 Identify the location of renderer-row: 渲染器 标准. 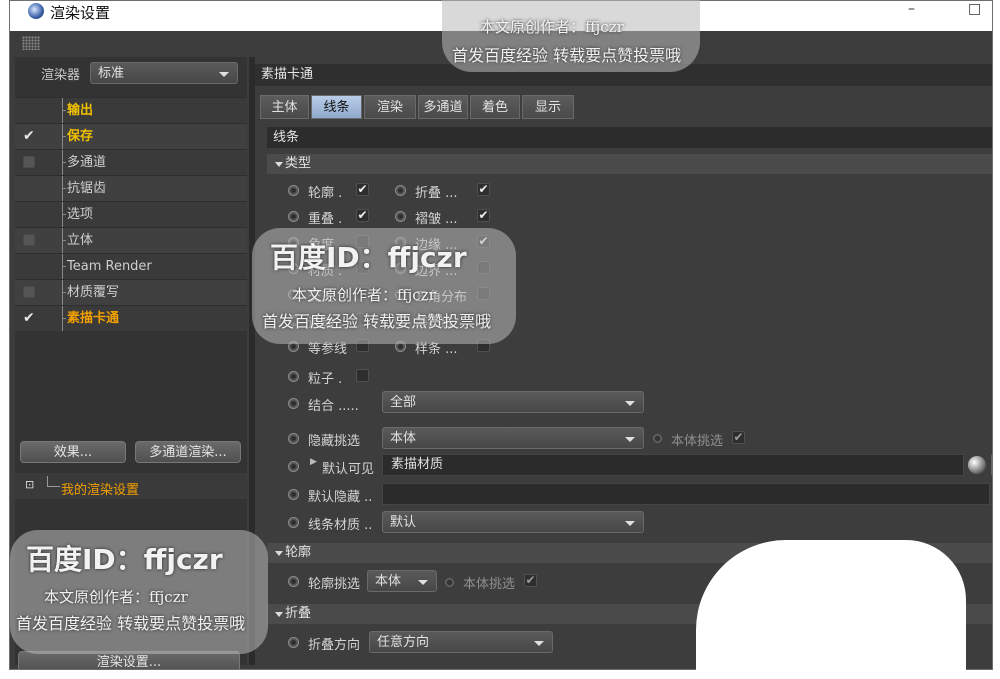
(131, 72).